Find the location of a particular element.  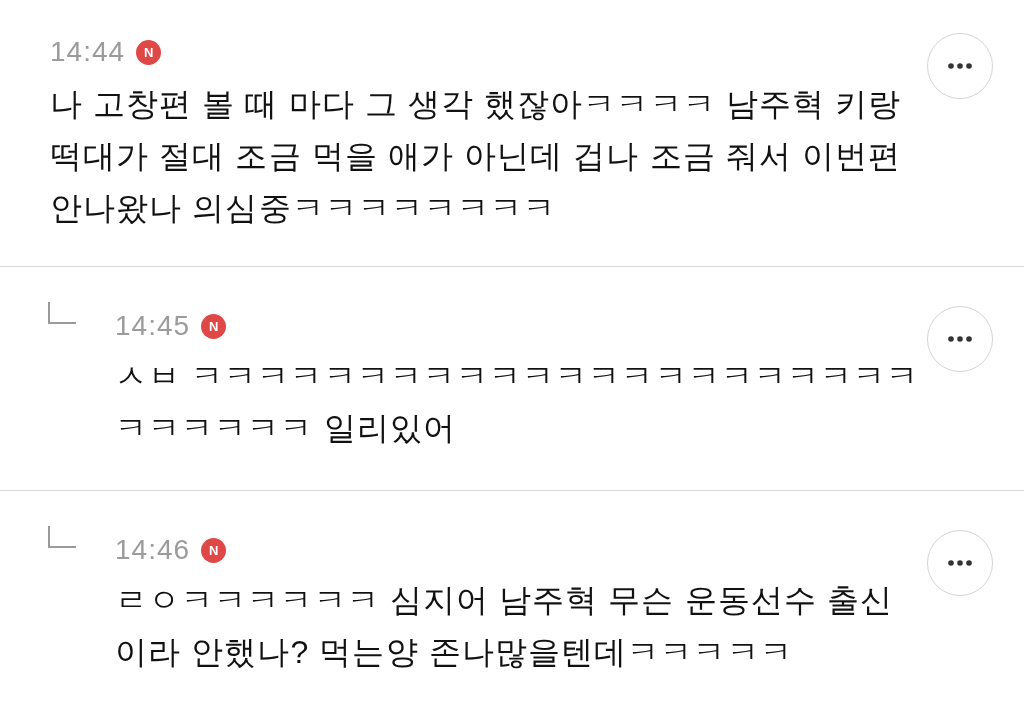

comment-text: ㄹㅇㅋㅋㅋㅋㅋㅋ 심지어 남주혁 무슨 운동선수 출신 이라 안했나? 먹는양 존나많을텐데ㅋㅋㅋㅋㅋ is located at coordinates (504, 626).